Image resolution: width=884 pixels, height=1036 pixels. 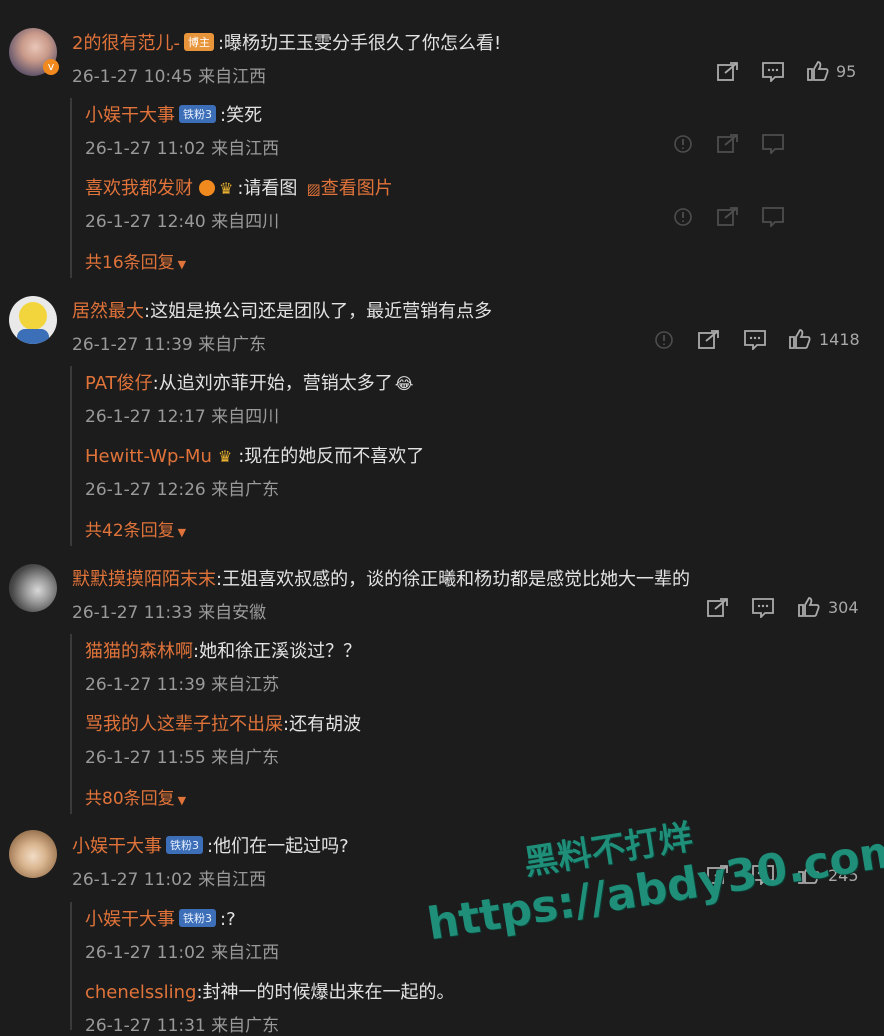 I want to click on username: 居然最大, so click(x=108, y=311).